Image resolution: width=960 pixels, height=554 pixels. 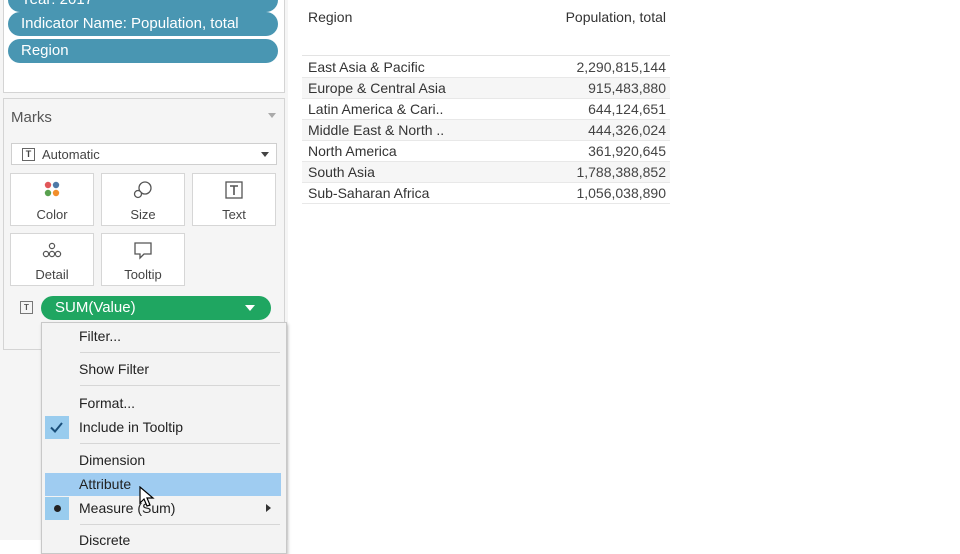 What do you see at coordinates (147, 496) in the screenshot?
I see `mouse-cursor-icon` at bounding box center [147, 496].